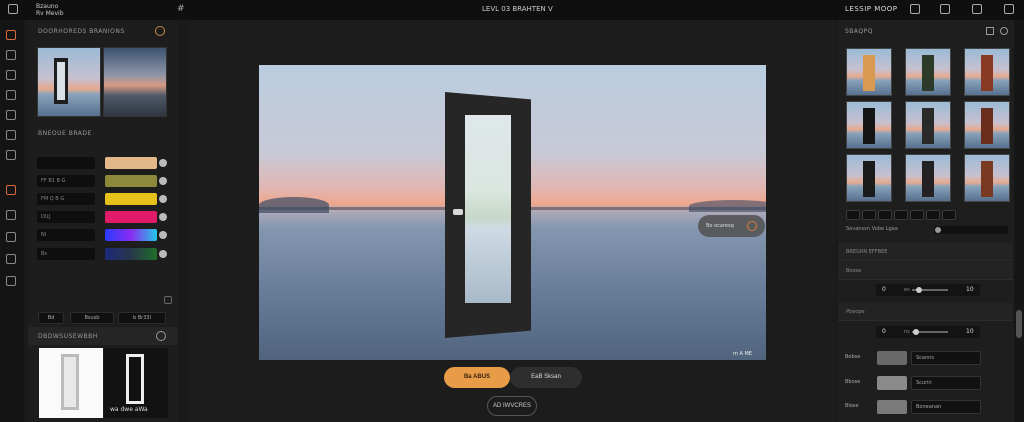  What do you see at coordinates (103, 254) in the screenshot?
I see `swatch-row: Bs` at bounding box center [103, 254].